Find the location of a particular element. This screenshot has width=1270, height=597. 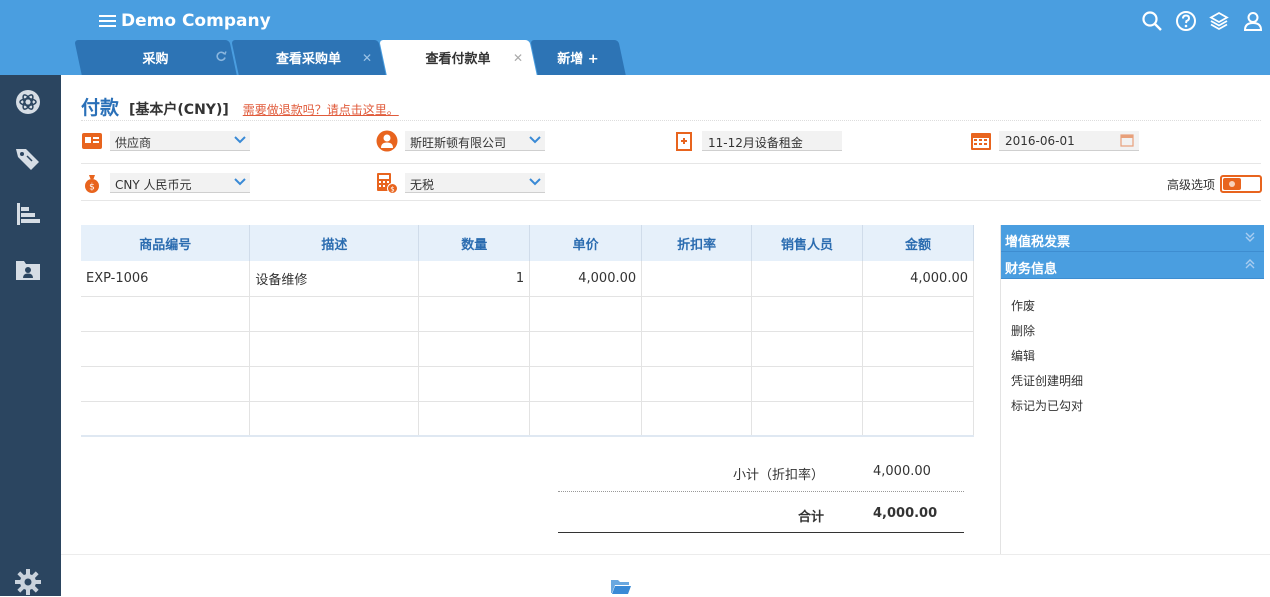

table-row: EXP-1006 设备维修 1 4,000.00 4,000.00 is located at coordinates (528, 279).